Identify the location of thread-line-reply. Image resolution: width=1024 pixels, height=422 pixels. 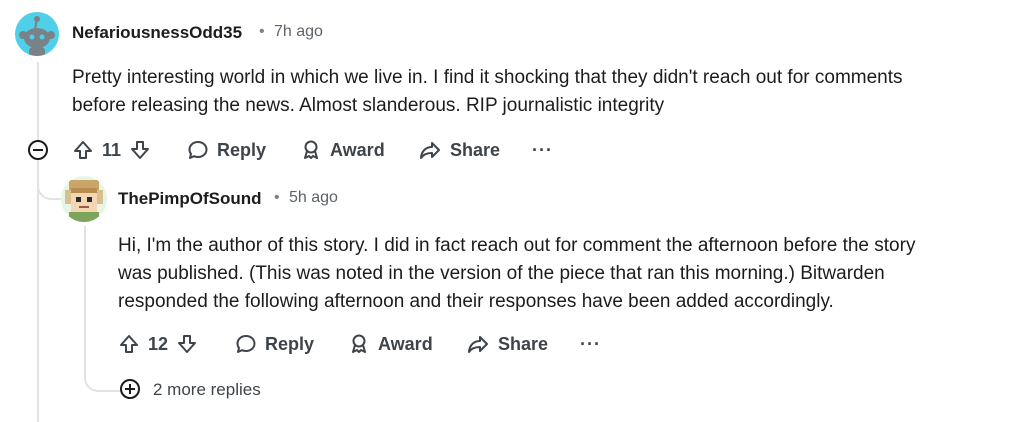
(85, 296).